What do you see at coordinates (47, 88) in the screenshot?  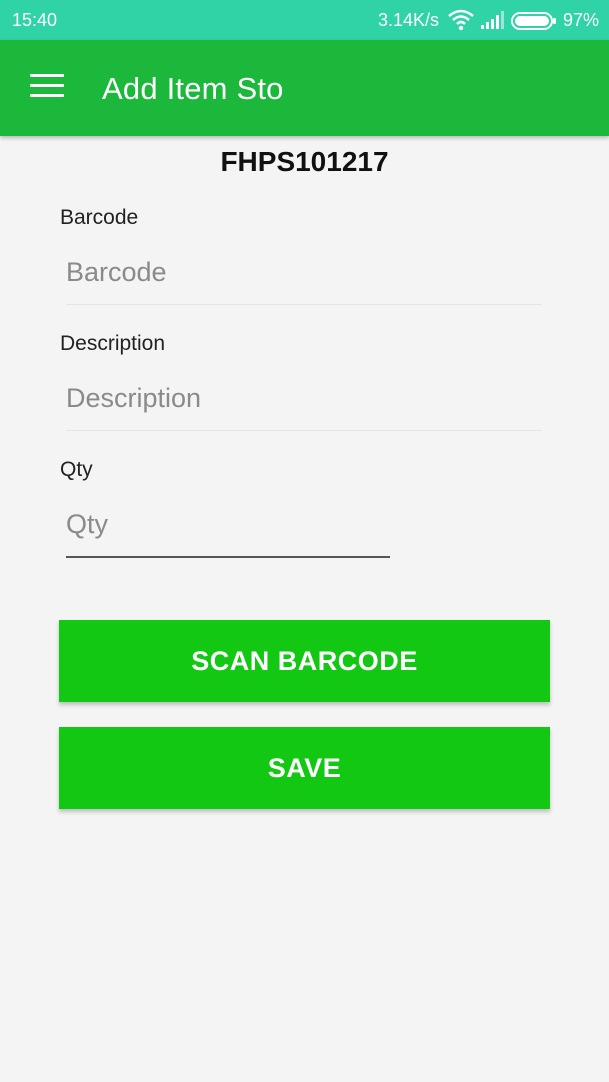 I see `menu-icon` at bounding box center [47, 88].